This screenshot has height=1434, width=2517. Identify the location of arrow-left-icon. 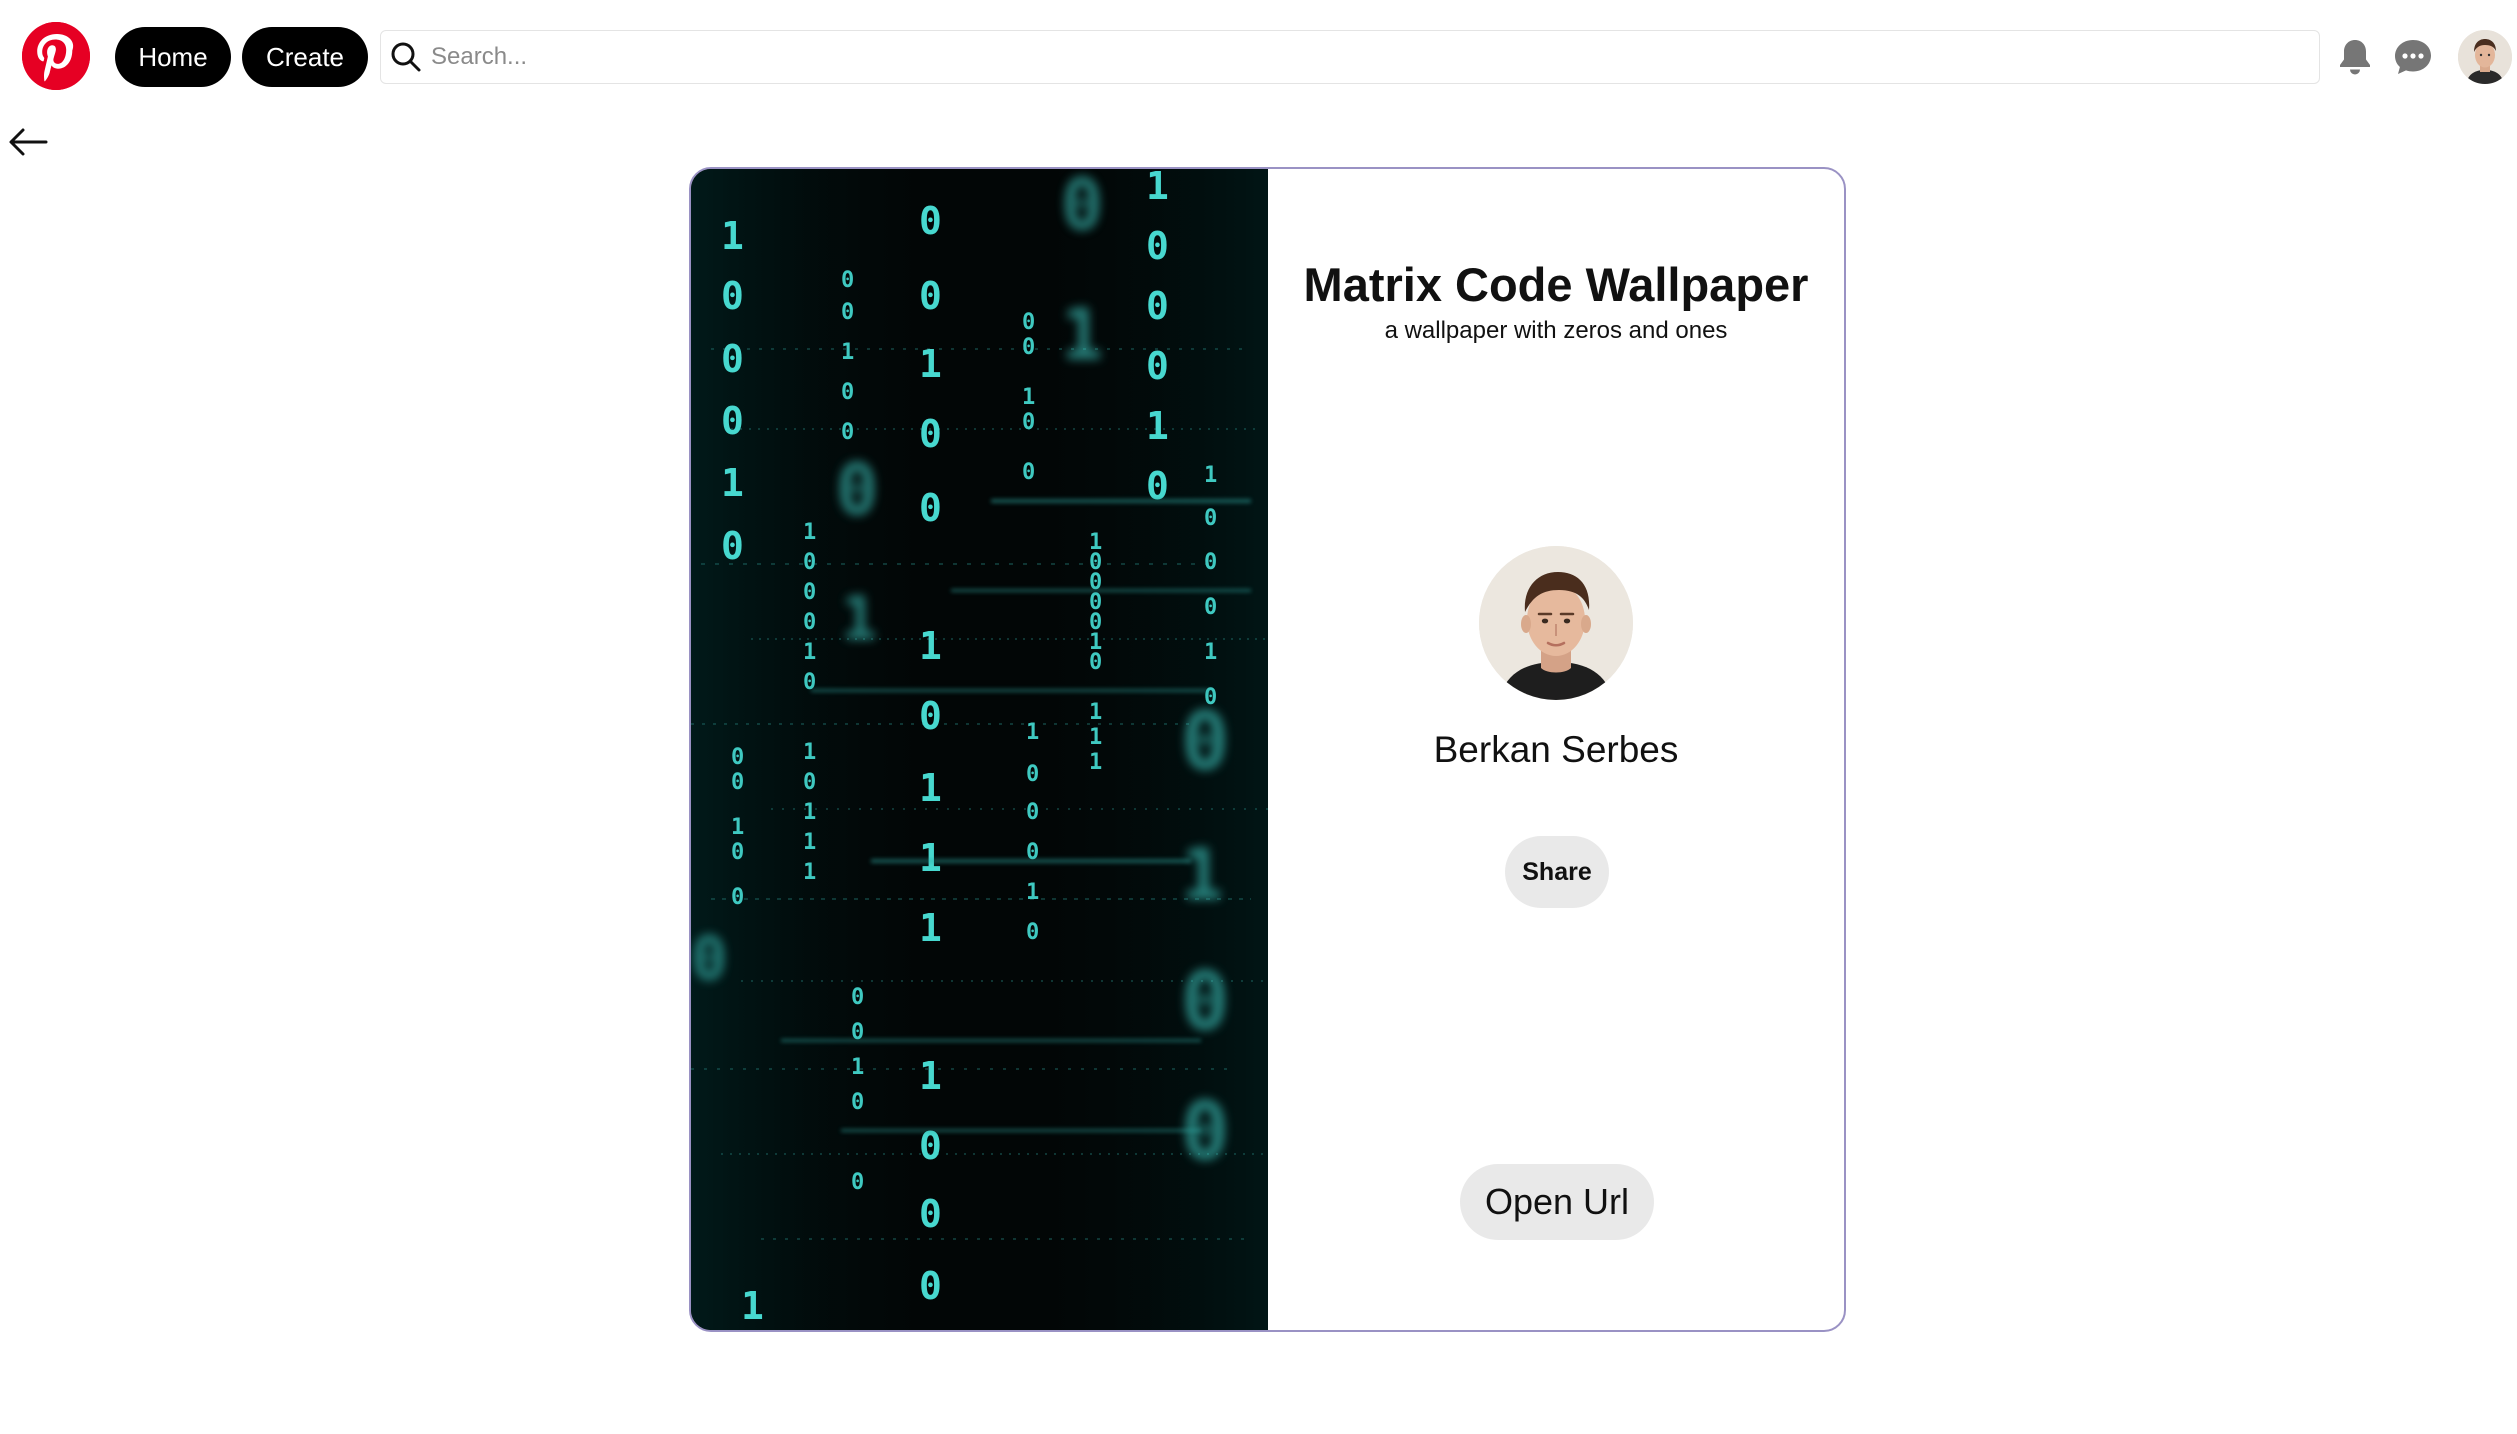
(28, 142).